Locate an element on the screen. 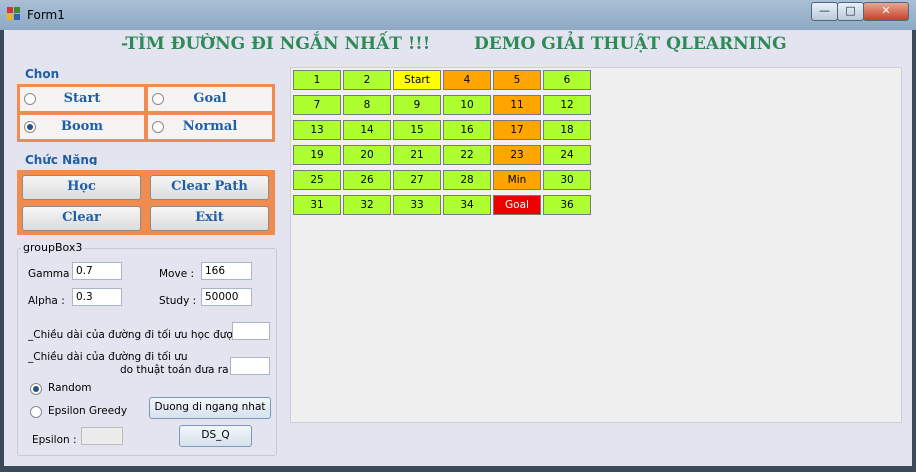 The height and width of the screenshot is (472, 916). learn-button: Học is located at coordinates (81, 187).